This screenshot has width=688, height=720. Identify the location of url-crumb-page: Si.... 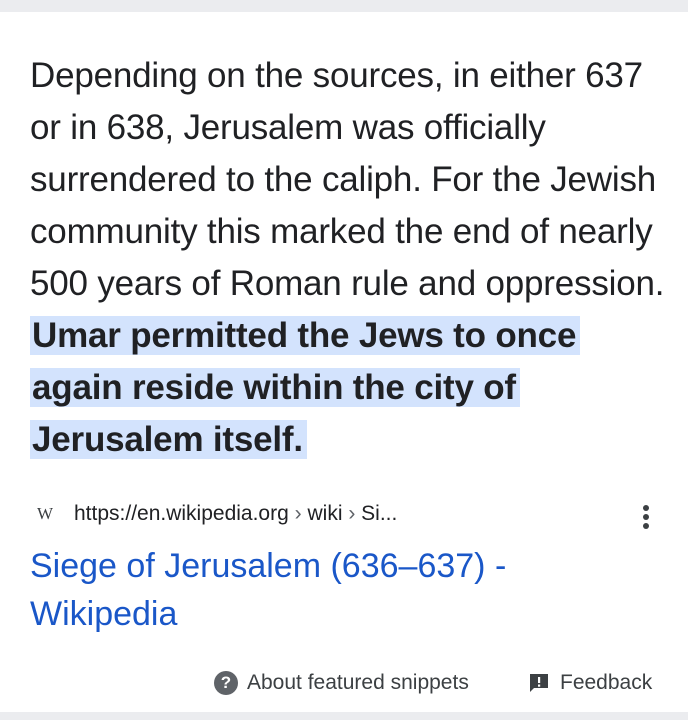
(379, 513).